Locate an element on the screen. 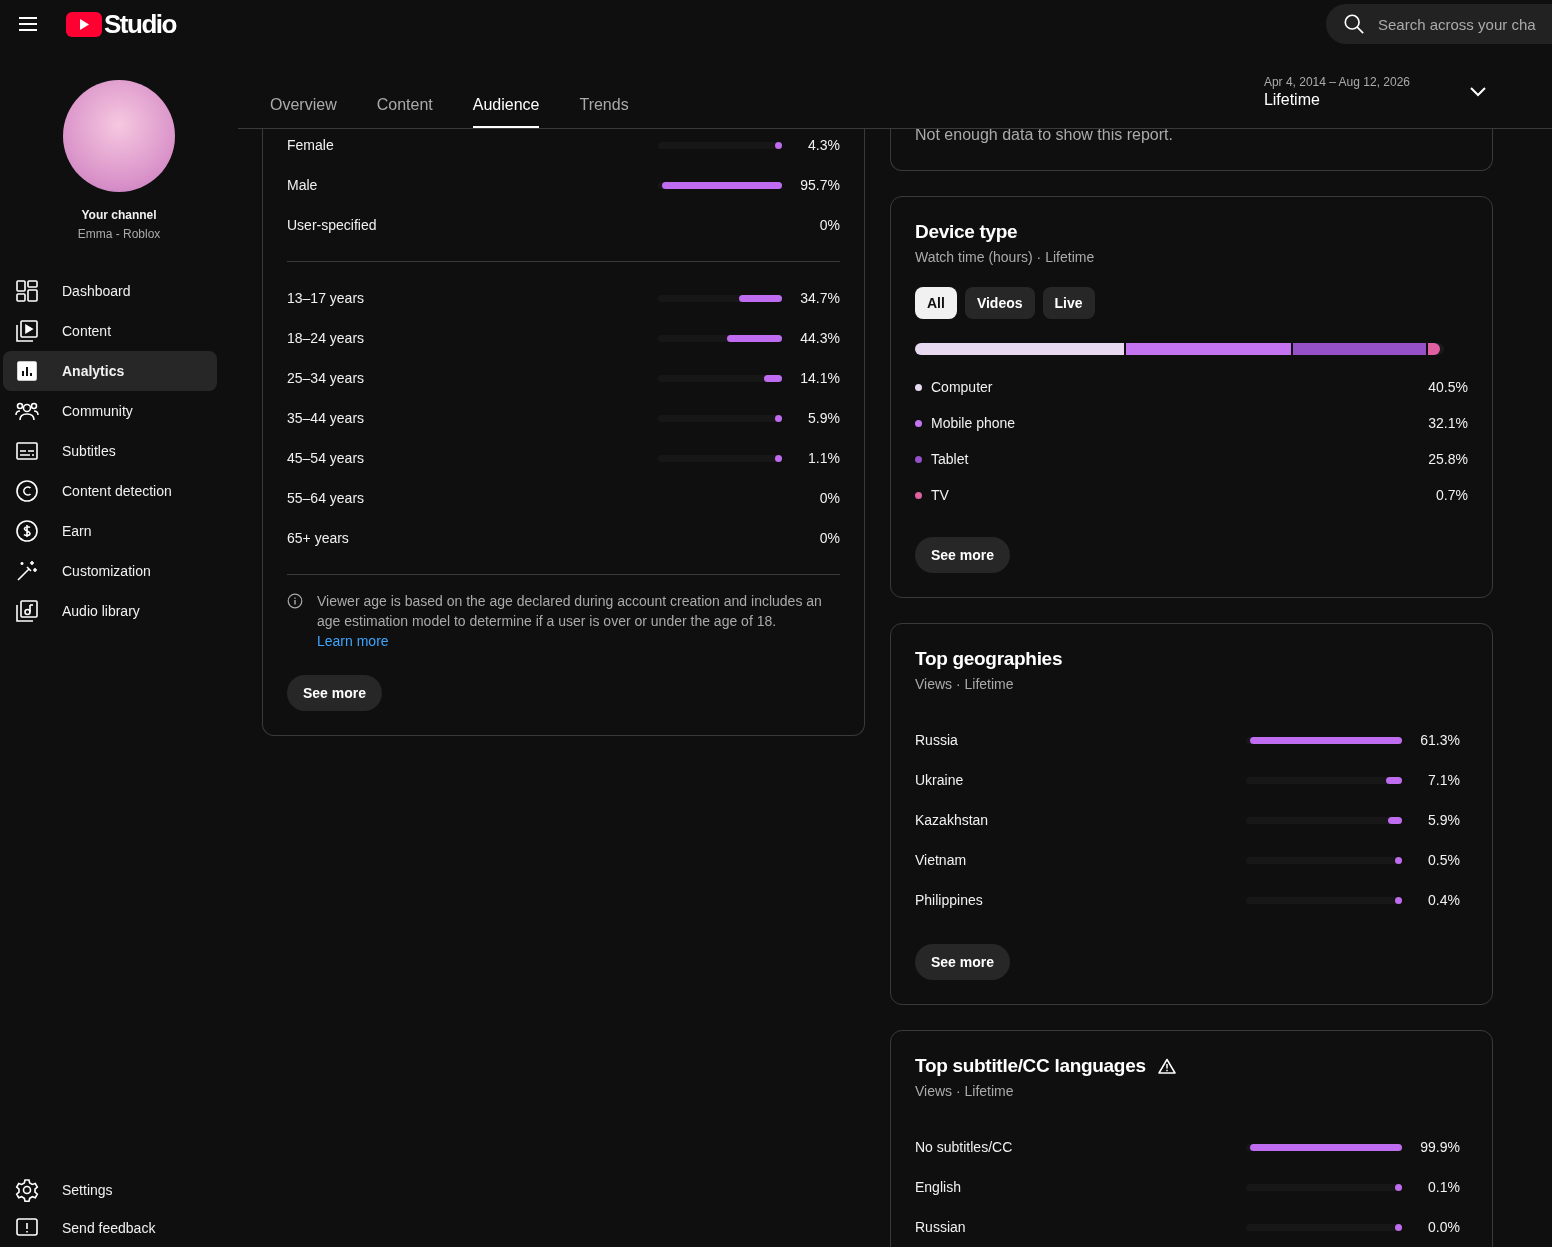  play-logo-icon is located at coordinates (84, 24).